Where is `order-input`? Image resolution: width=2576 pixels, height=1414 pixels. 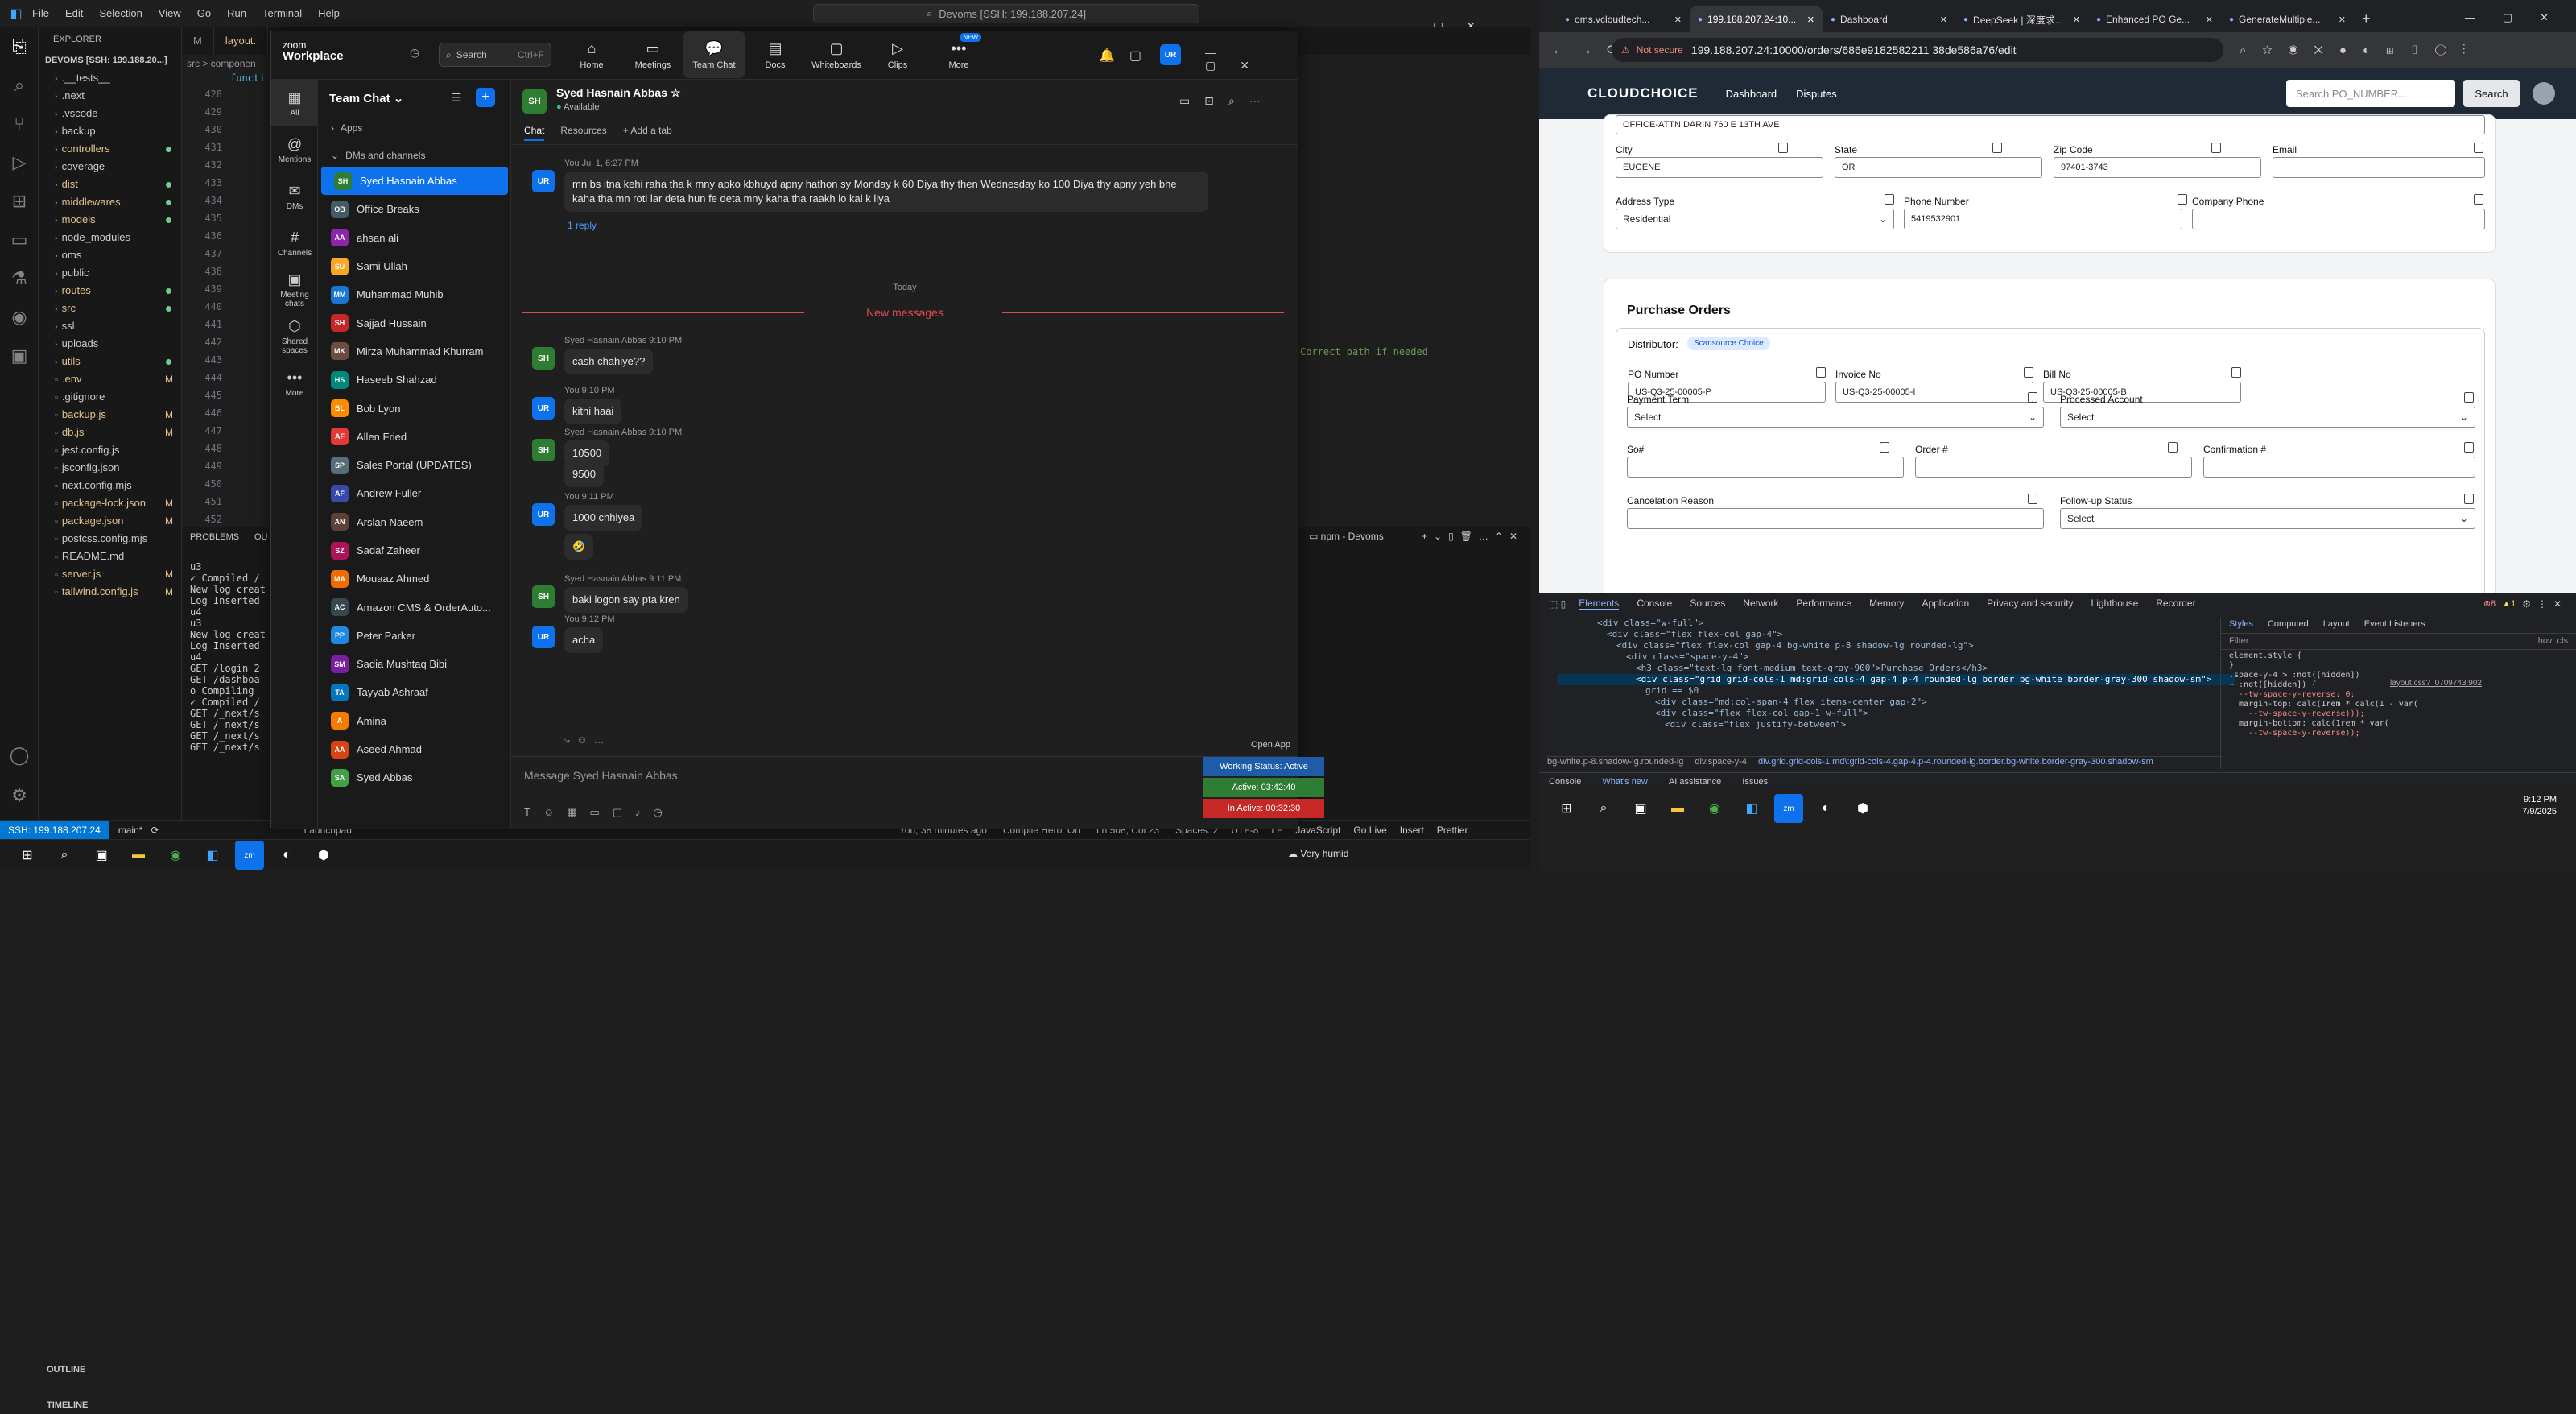
order-input is located at coordinates (2053, 467).